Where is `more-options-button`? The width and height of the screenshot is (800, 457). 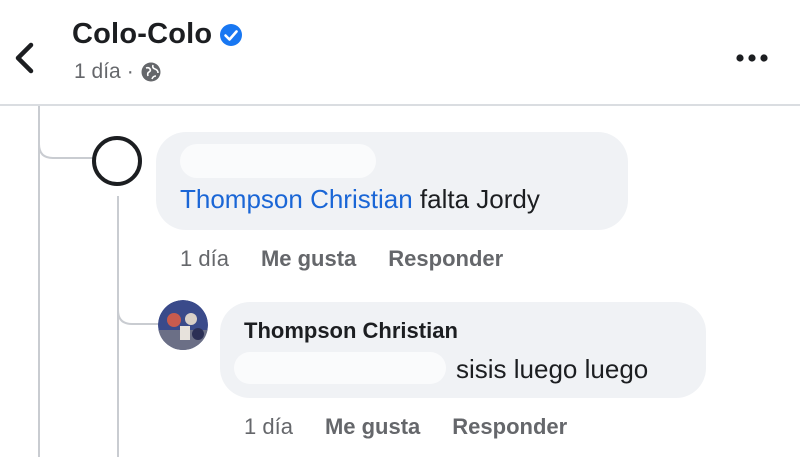 more-options-button is located at coordinates (752, 58).